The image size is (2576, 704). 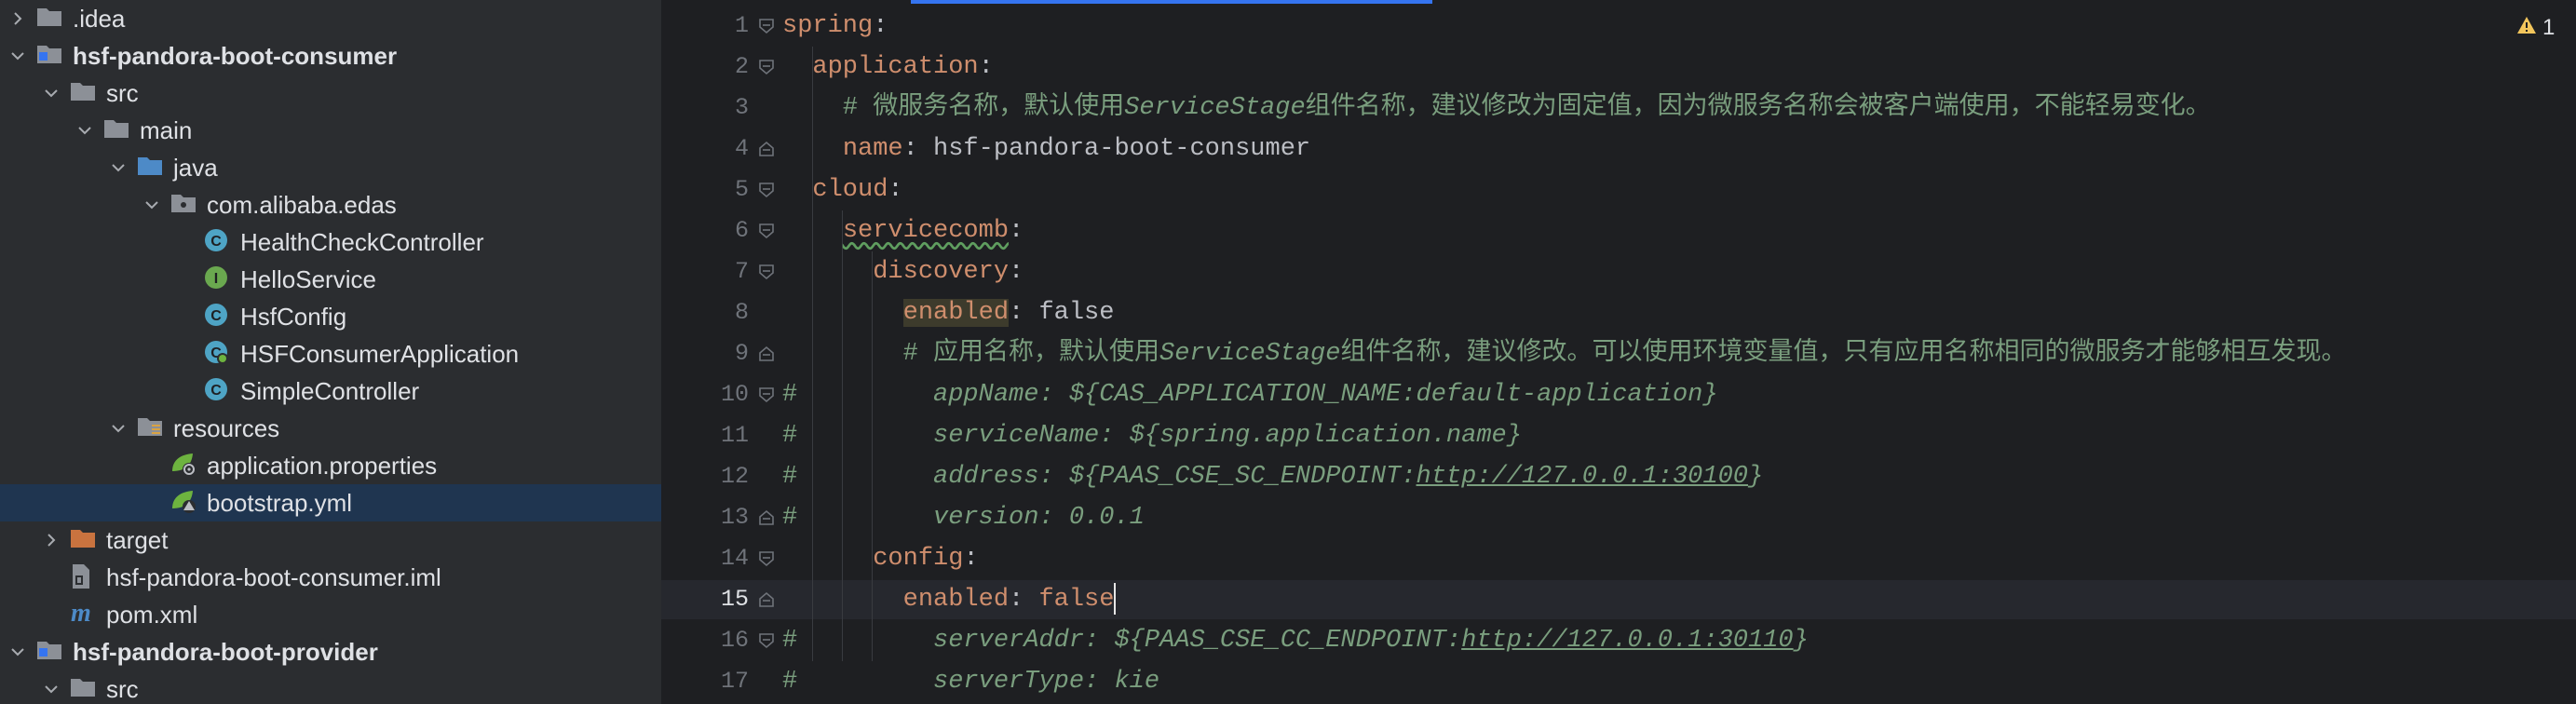 I want to click on tree-item: C HealthCheckController, so click(x=330, y=242).